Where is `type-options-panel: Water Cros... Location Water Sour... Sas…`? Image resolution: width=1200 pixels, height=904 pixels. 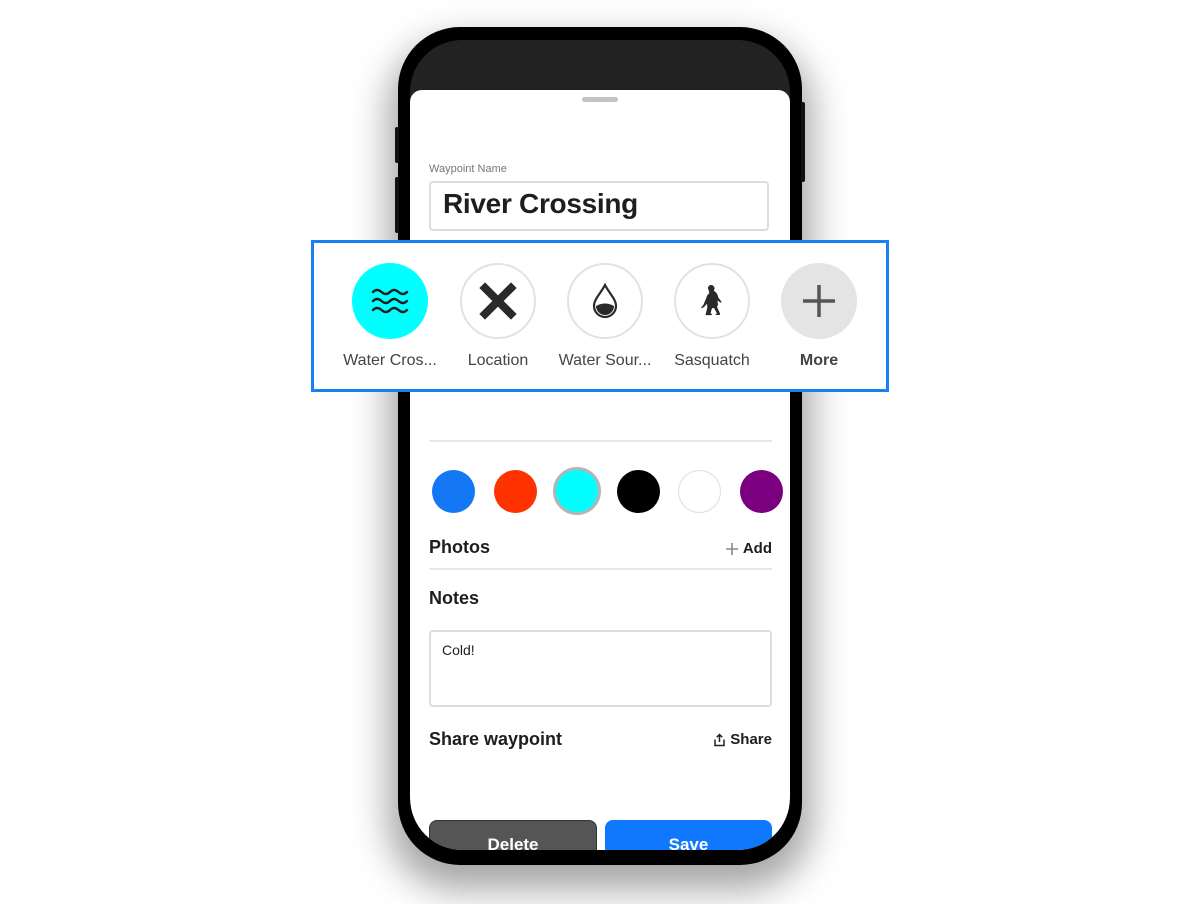
type-options-panel: Water Cros... Location Water Sour... Sas… is located at coordinates (600, 316).